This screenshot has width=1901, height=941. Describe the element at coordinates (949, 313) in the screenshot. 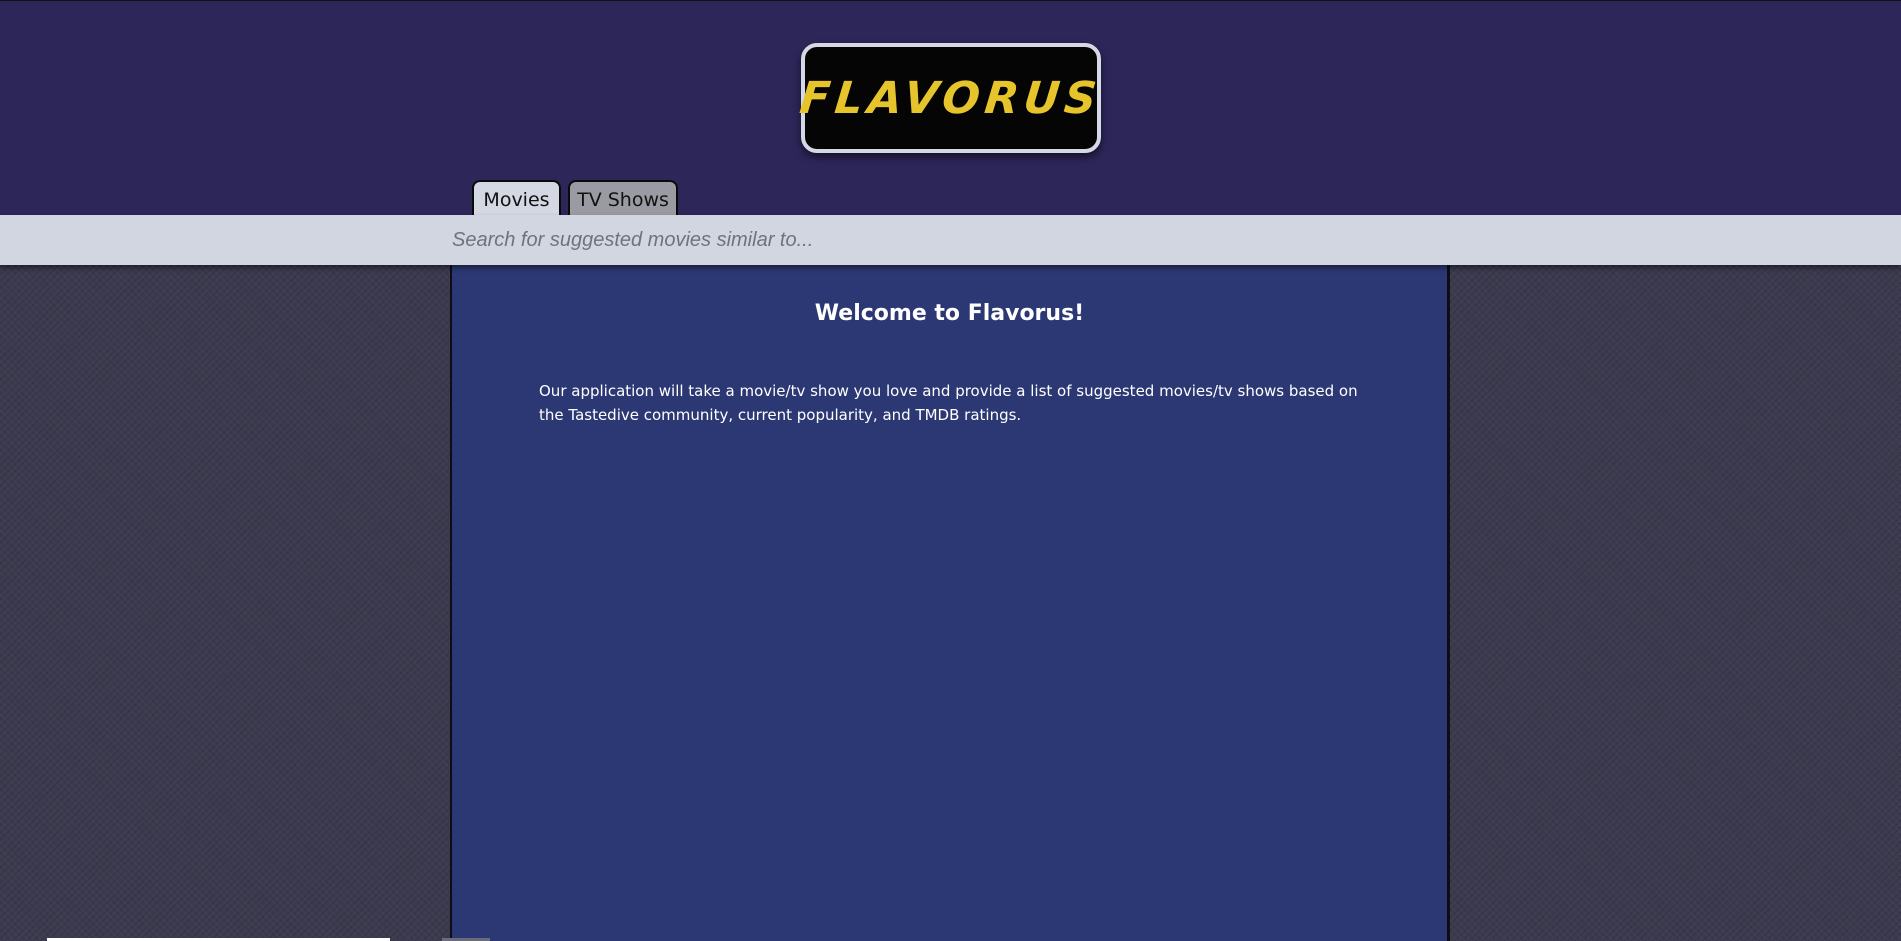

I see `welcome-title: Welcome to Flavorus!` at that location.